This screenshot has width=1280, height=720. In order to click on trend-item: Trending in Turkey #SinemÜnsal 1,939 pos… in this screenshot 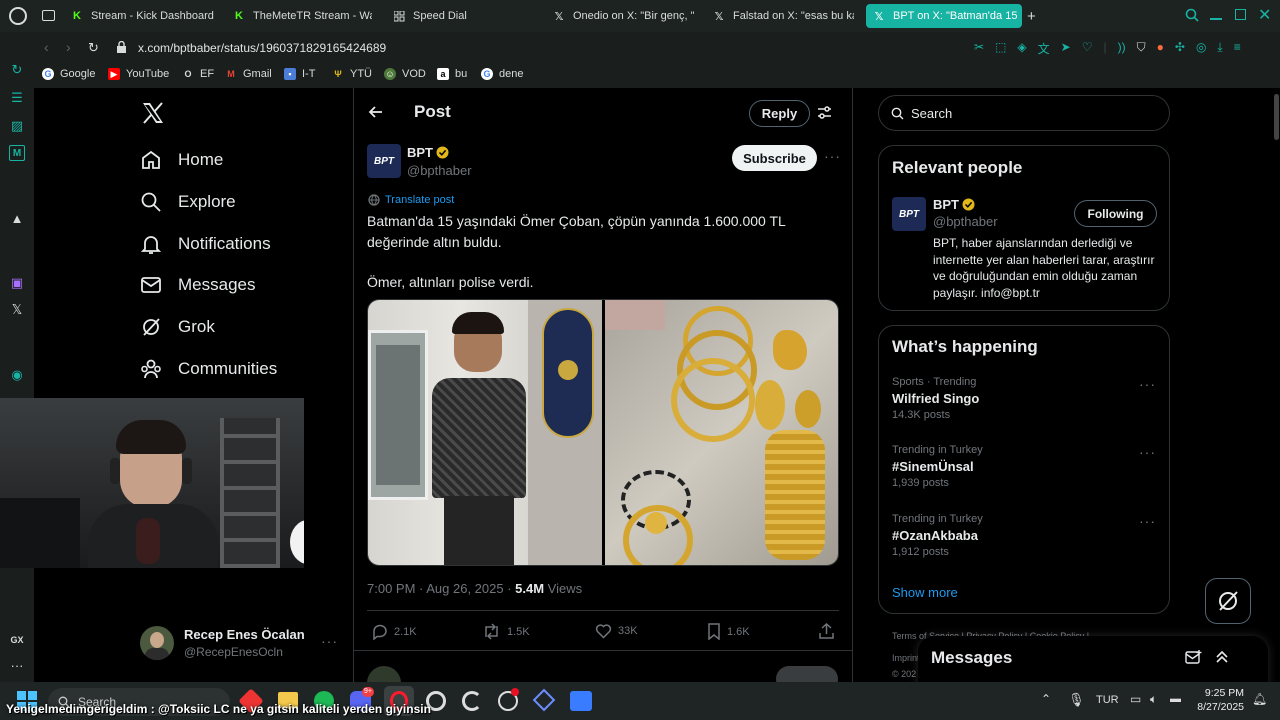, I will do `click(1025, 466)`.